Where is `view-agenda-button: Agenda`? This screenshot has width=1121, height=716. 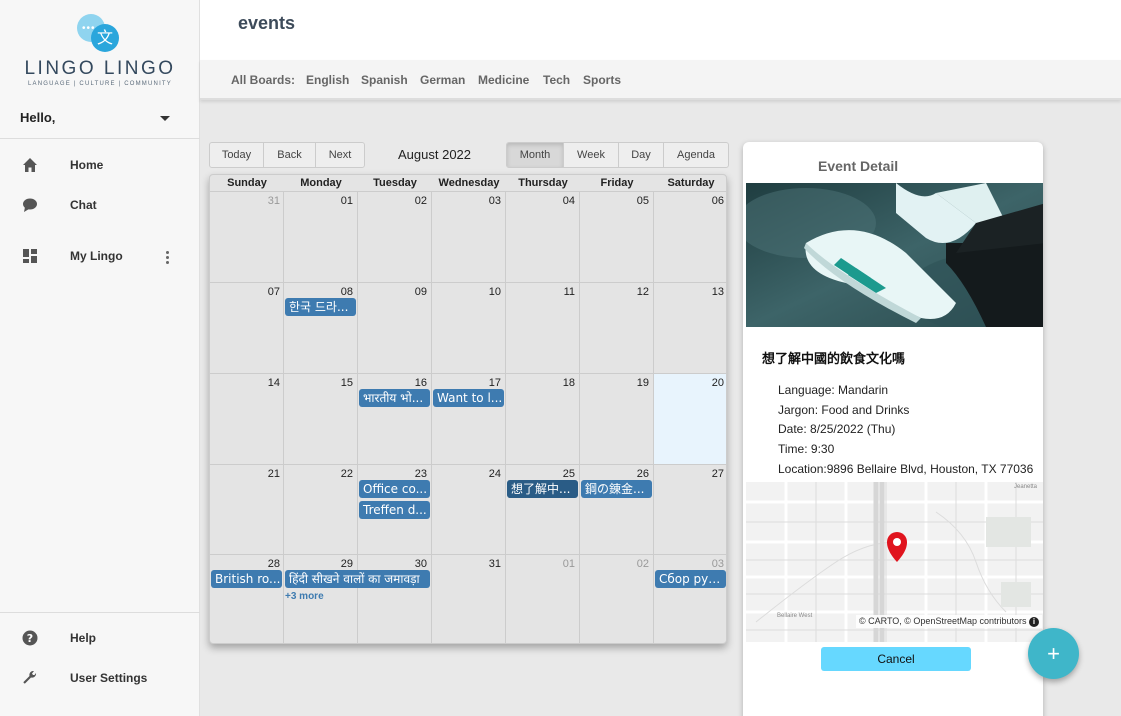
view-agenda-button: Agenda is located at coordinates (696, 155).